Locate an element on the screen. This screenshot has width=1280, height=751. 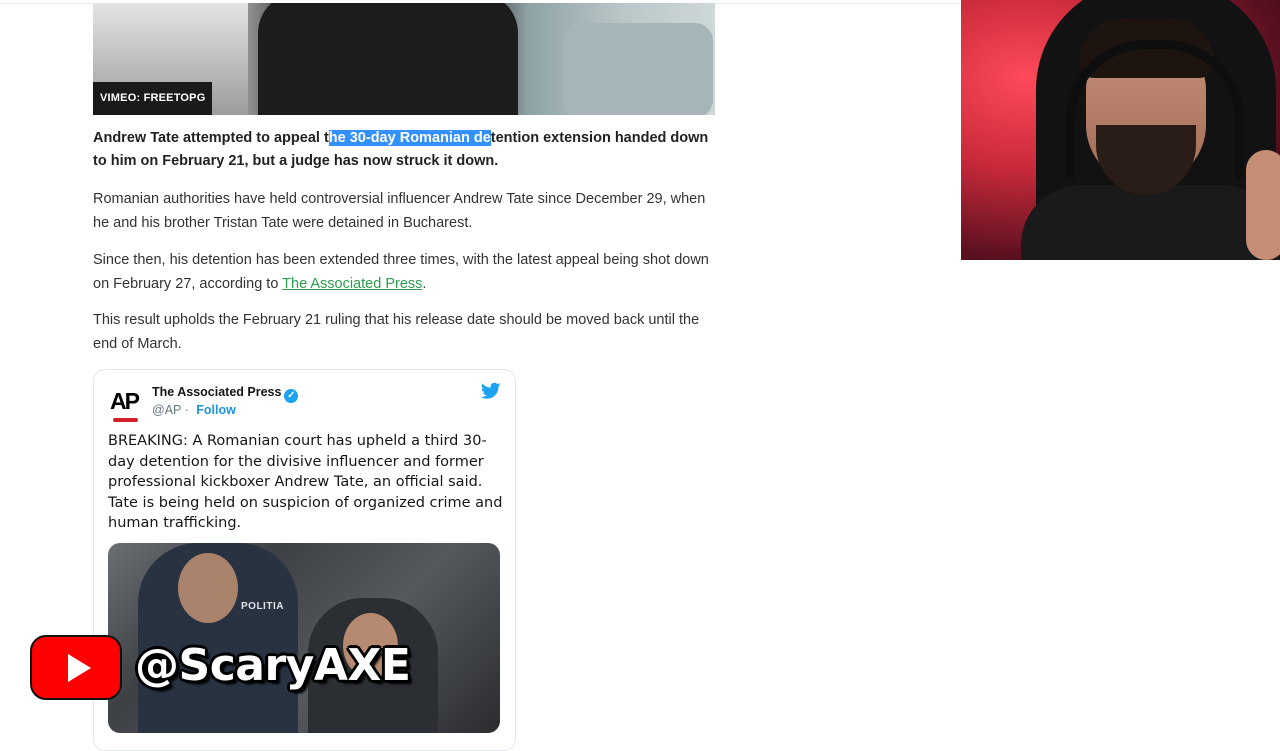
tweet-handle-row: @AP · Follow is located at coordinates (194, 410).